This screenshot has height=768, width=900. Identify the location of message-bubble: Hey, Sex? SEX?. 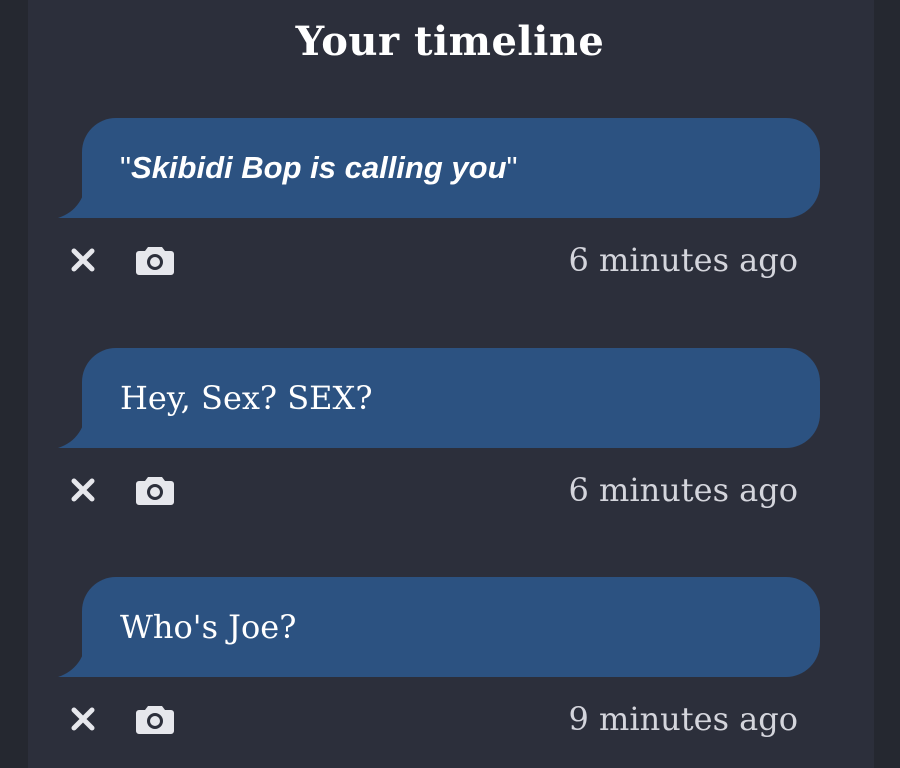
(451, 398).